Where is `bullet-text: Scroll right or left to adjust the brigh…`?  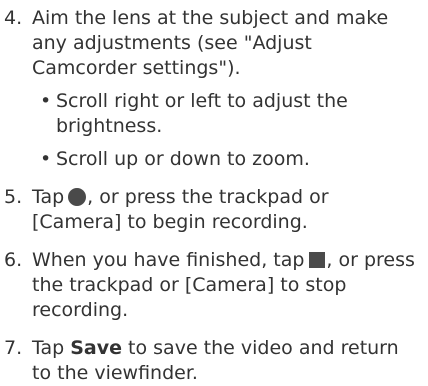 bullet-text: Scroll right or left to adjust the brigh… is located at coordinates (202, 113).